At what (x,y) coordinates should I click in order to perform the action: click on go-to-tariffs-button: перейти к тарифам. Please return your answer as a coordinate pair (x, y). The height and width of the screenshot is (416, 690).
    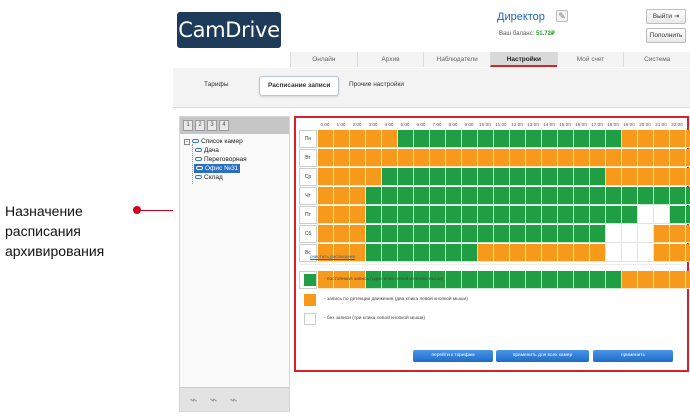
    Looking at the image, I should click on (453, 356).